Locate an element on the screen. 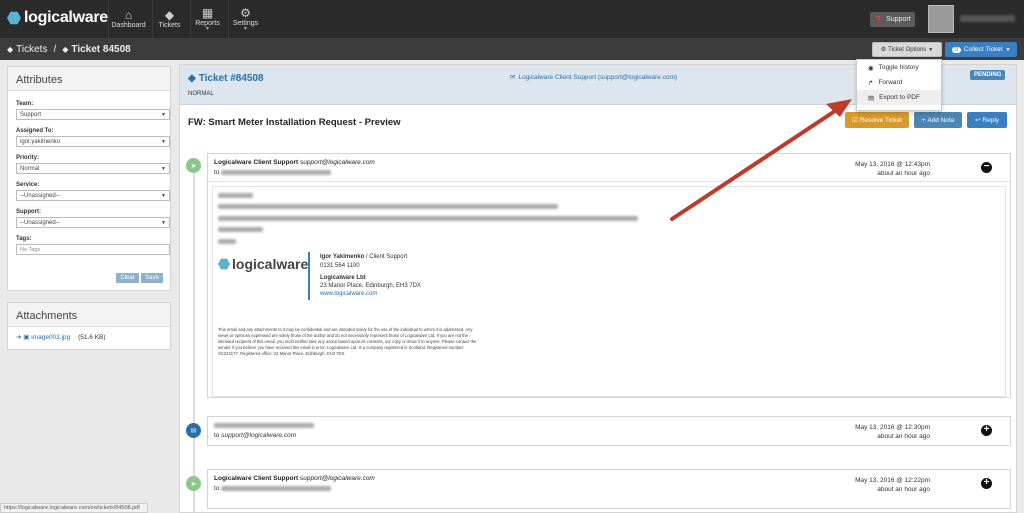 This screenshot has height=513, width=1024. priority-label: Priority: is located at coordinates (28, 158).